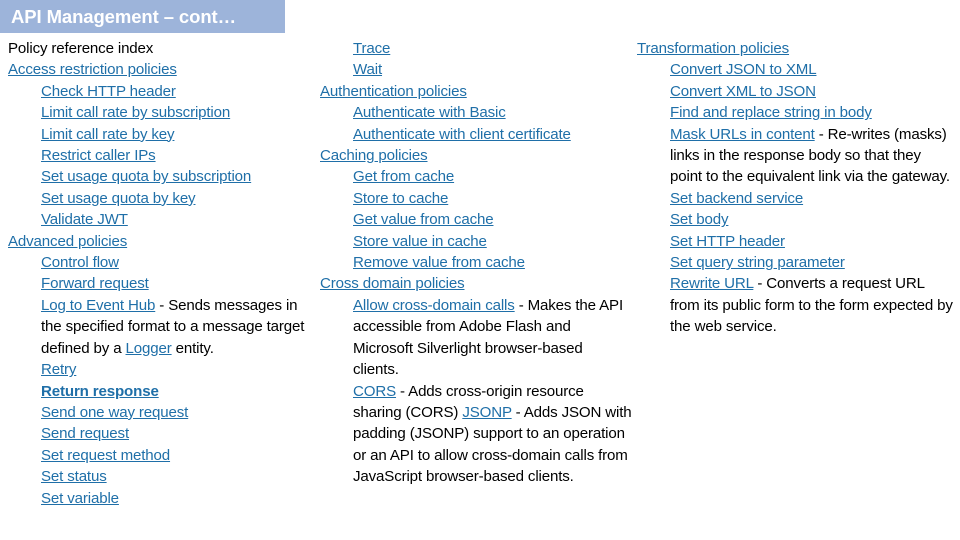 The width and height of the screenshot is (960, 540). I want to click on policy-entry-store-value-in-cache: Store value in cache, so click(476, 241).